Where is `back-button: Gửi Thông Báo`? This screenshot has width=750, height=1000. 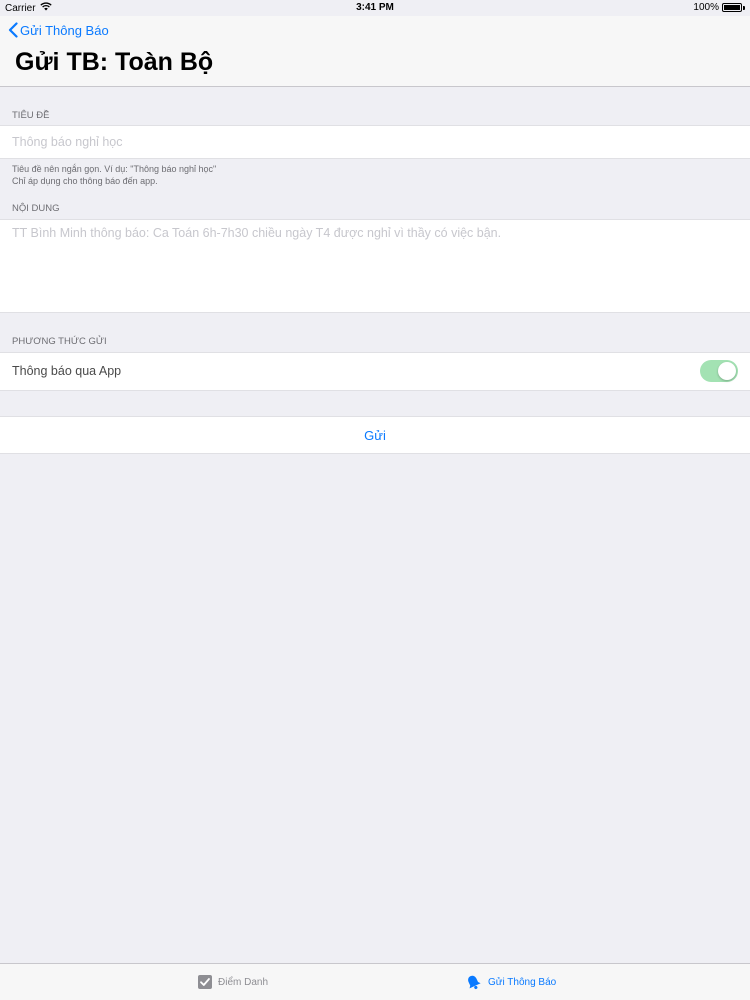 back-button: Gửi Thông Báo is located at coordinates (58, 30).